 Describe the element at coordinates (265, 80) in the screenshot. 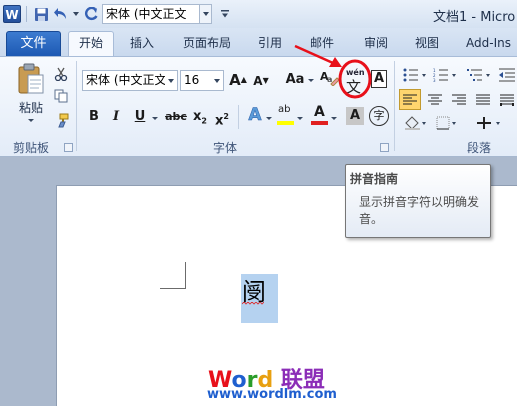

I see `shrink-font-arrow-icon: ▼` at that location.